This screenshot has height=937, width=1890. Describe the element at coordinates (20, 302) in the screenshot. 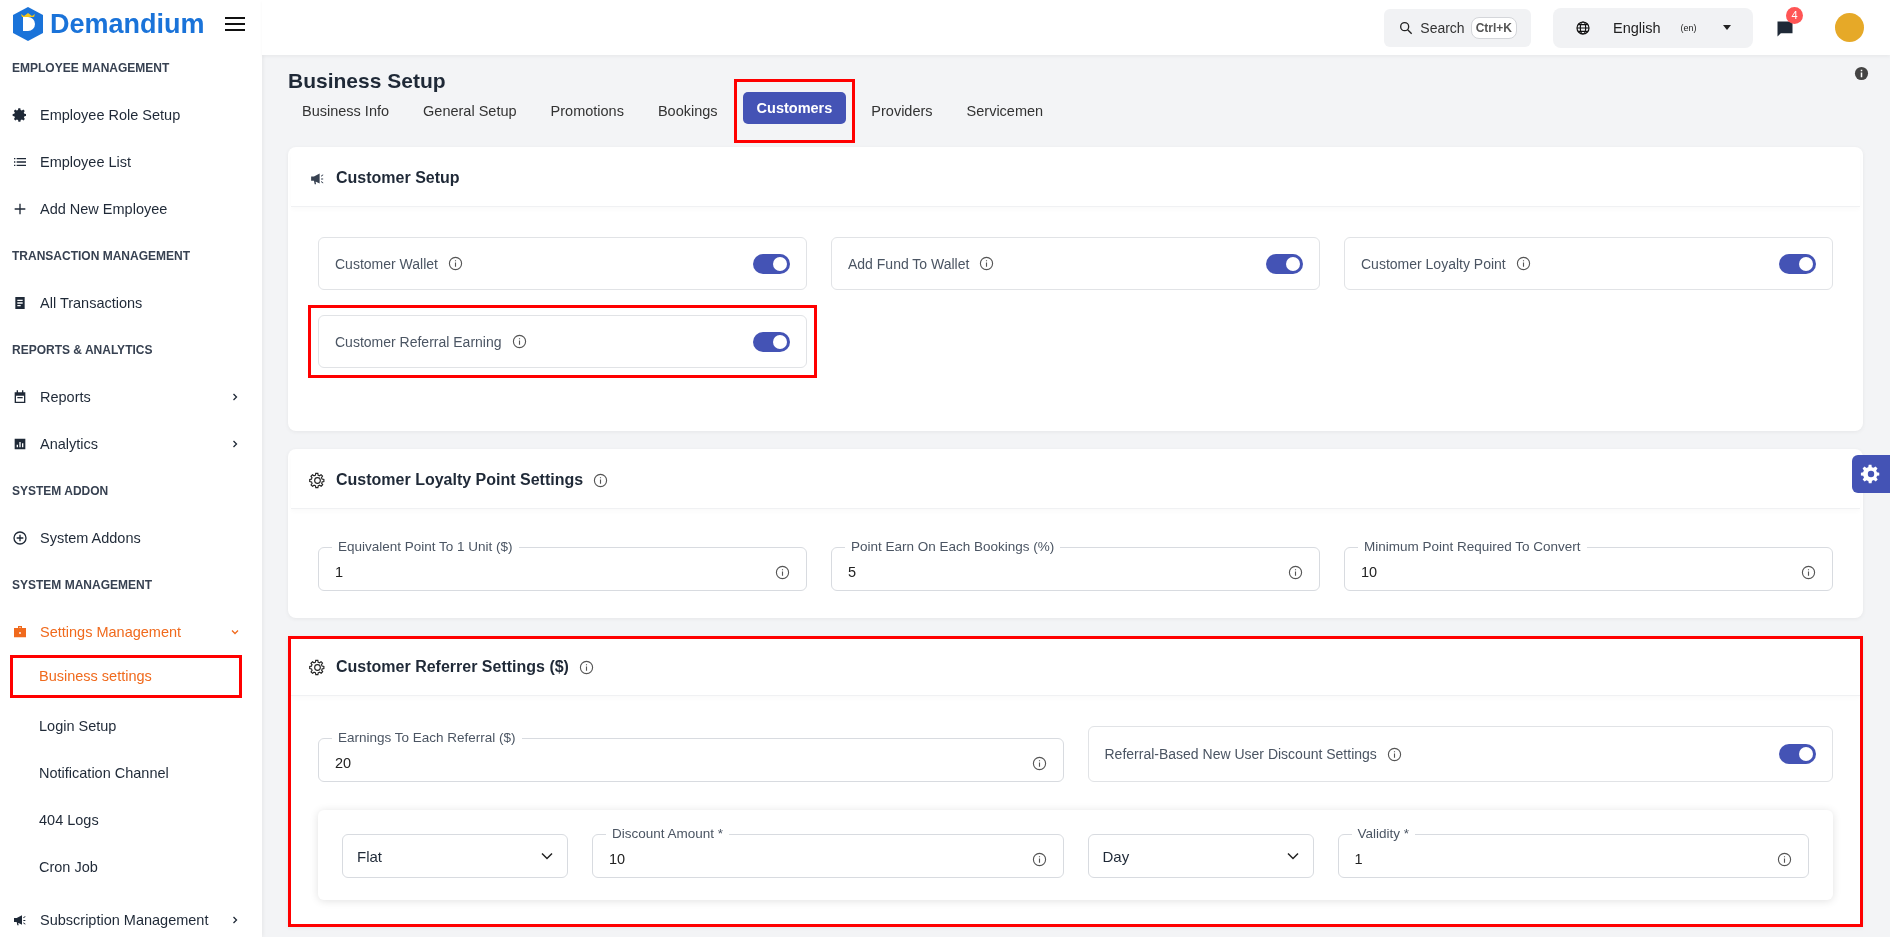

I see `document-icon` at that location.